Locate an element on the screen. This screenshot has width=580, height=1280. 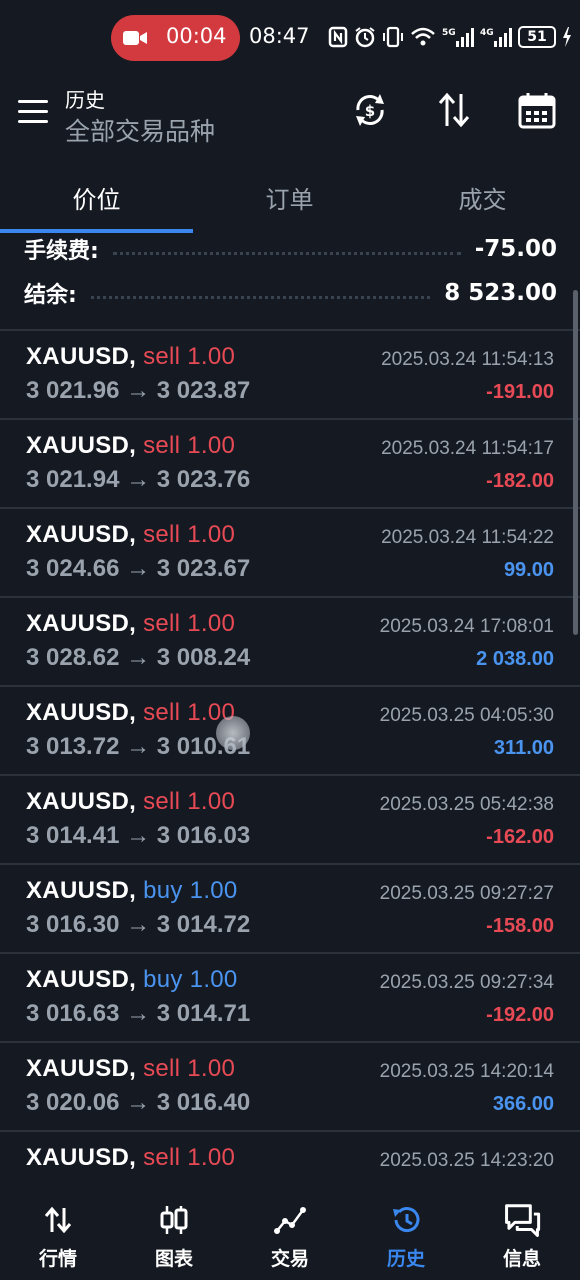
app-header: 历史 全部交易品种 $ is located at coordinates (290, 119).